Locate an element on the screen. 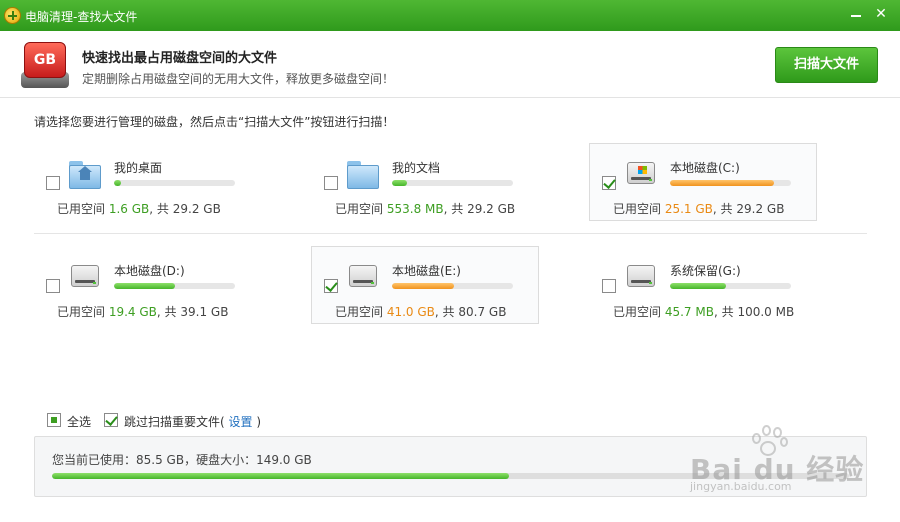 This screenshot has height=522, width=900. folder-icon is located at coordinates (363, 174).